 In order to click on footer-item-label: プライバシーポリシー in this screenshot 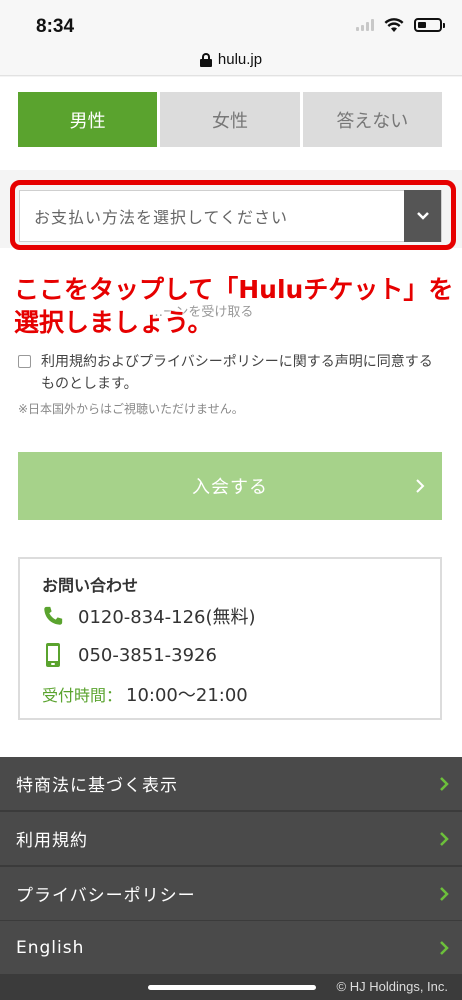, I will do `click(106, 896)`.